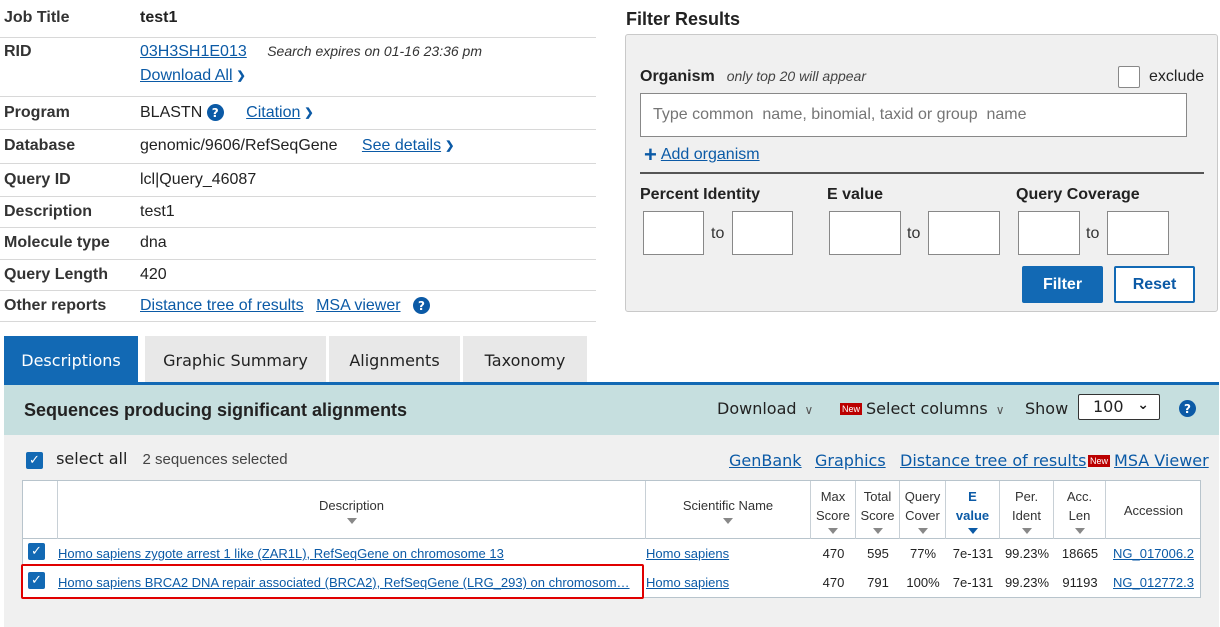  Describe the element at coordinates (973, 553) in the screenshot. I see `row-evalue: 7e-131` at that location.